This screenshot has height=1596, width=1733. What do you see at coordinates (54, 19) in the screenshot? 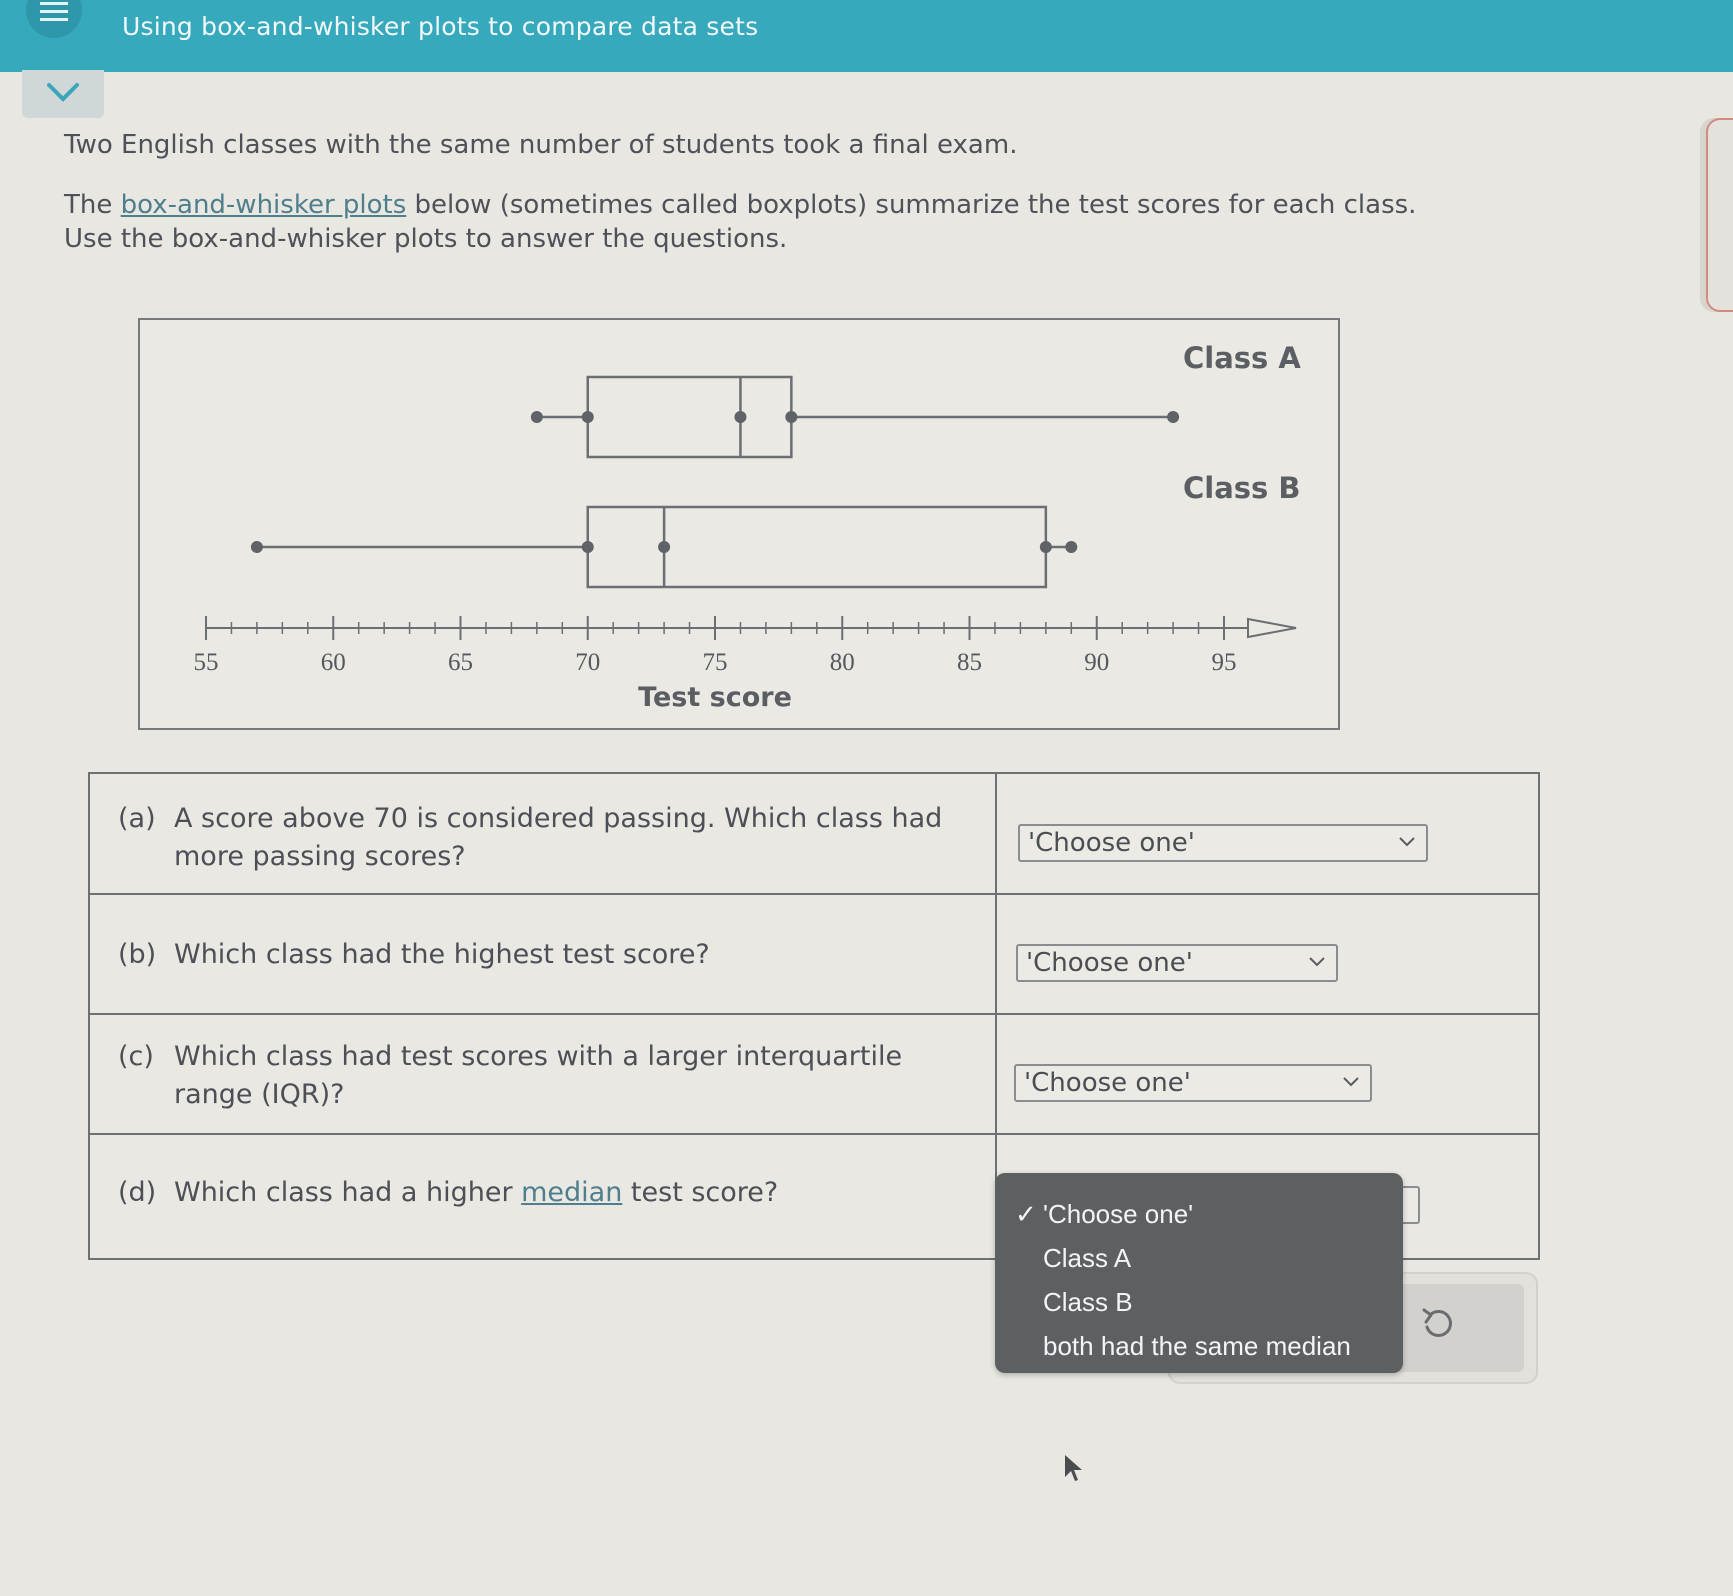
I see `hamburger-menu-icon` at bounding box center [54, 19].